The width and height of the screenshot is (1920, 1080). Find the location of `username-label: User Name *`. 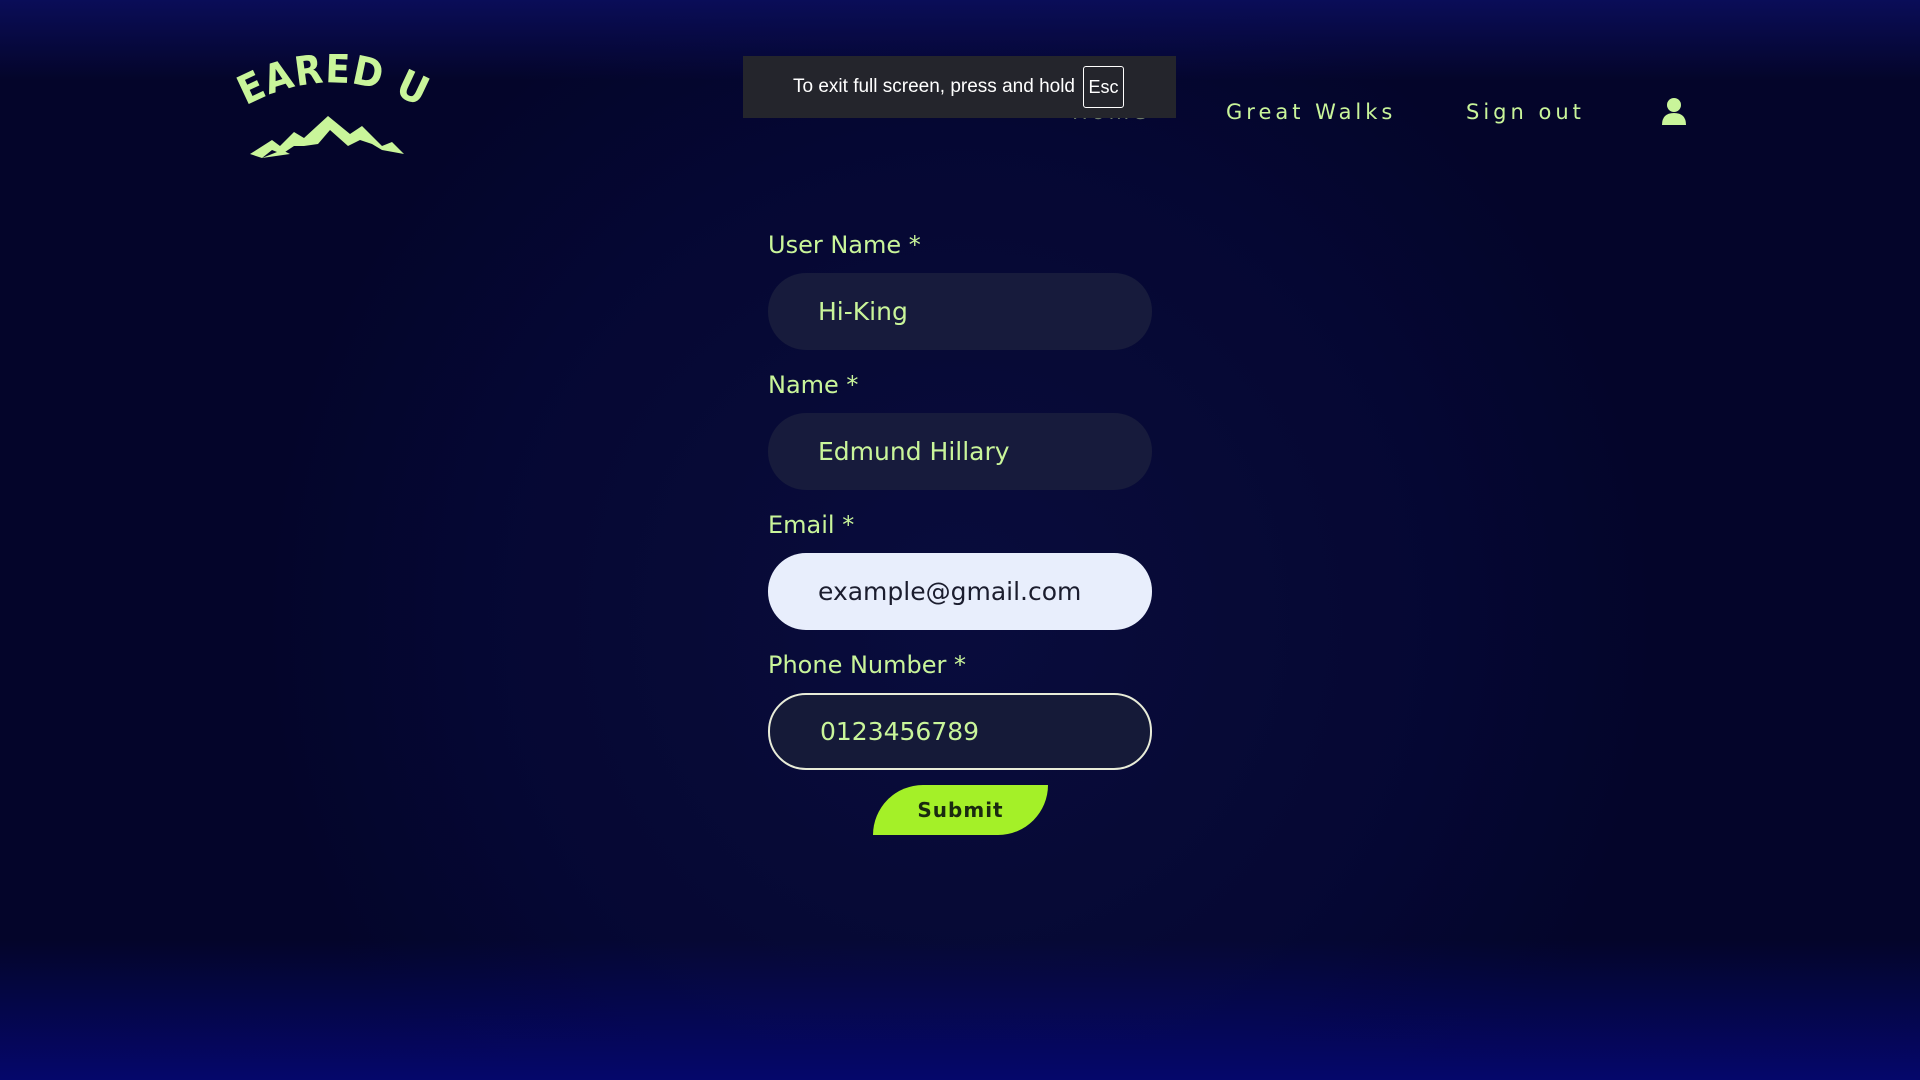

username-label: User Name * is located at coordinates (844, 245).